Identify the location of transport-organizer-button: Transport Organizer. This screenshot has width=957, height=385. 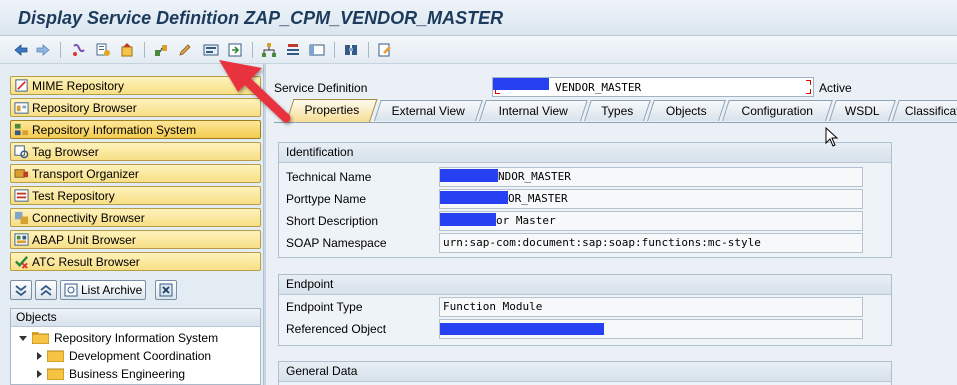
(135, 173).